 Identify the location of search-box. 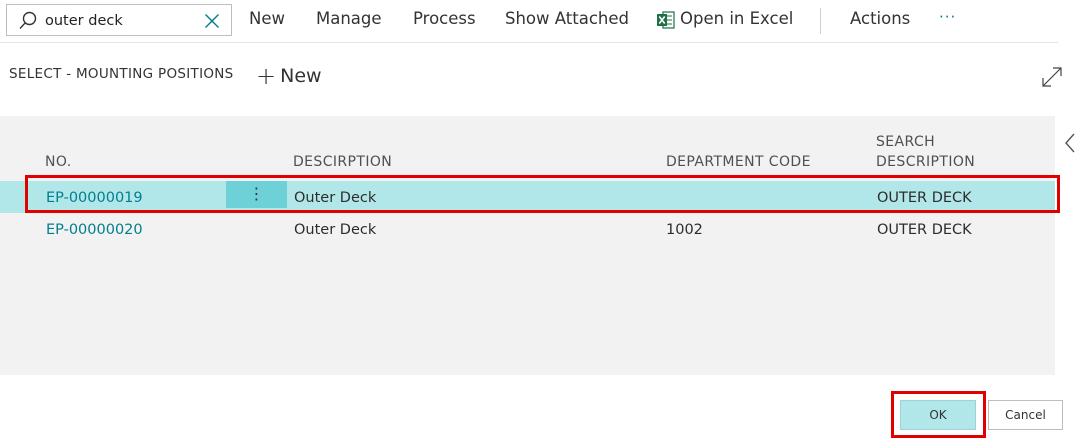
(119, 20).